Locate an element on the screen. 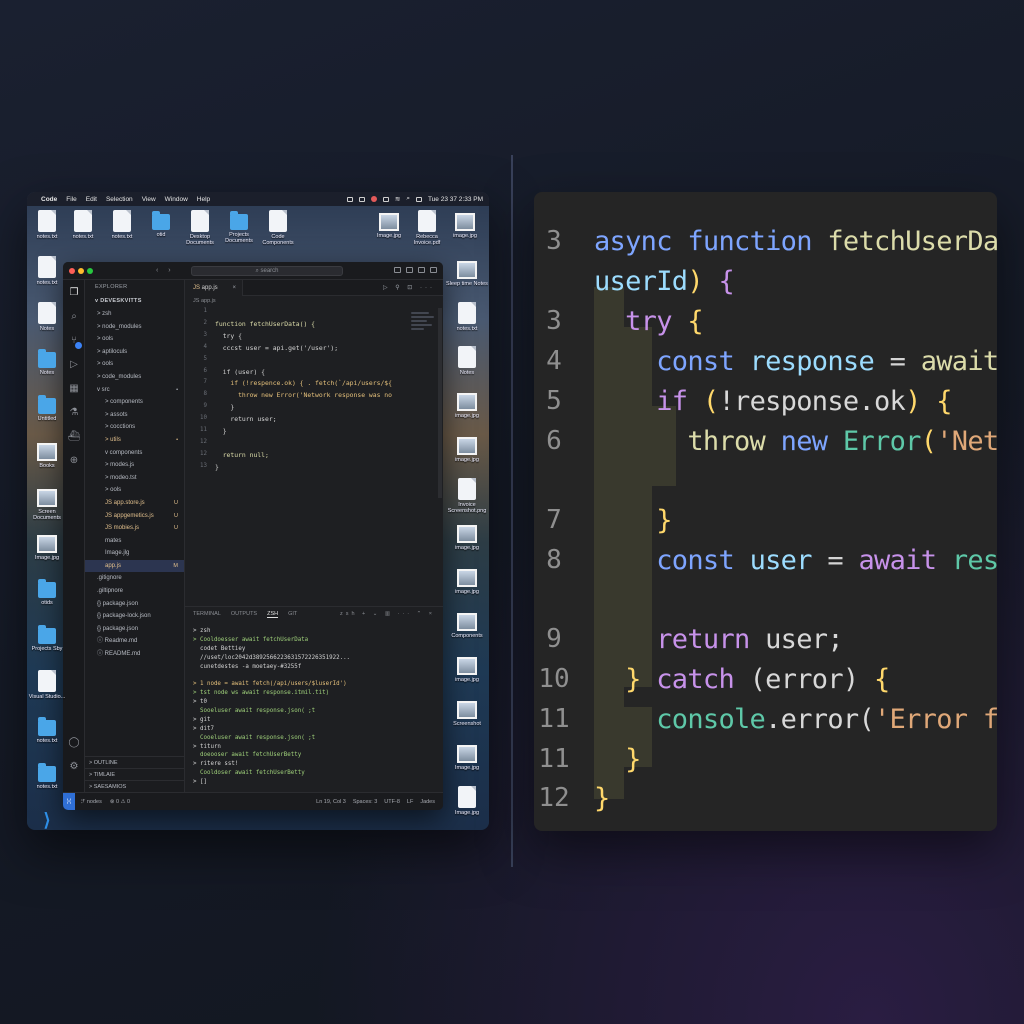  account-icon: ◯ is located at coordinates (74, 743).